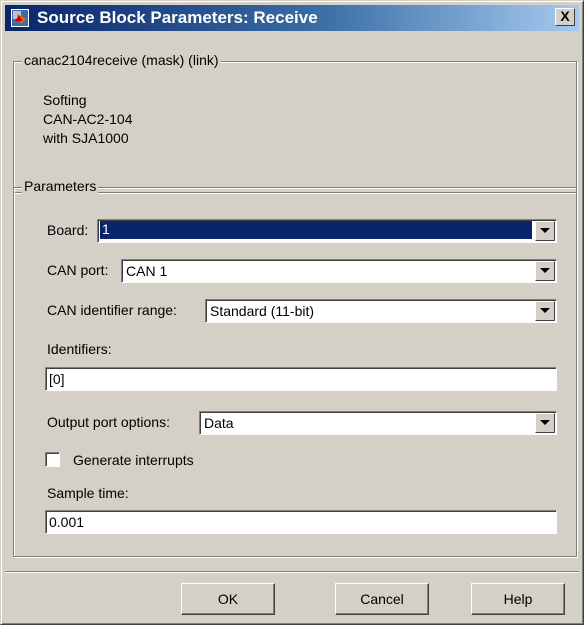 Image resolution: width=588 pixels, height=629 pixels. Describe the element at coordinates (518, 599) in the screenshot. I see `help-button: Help` at that location.